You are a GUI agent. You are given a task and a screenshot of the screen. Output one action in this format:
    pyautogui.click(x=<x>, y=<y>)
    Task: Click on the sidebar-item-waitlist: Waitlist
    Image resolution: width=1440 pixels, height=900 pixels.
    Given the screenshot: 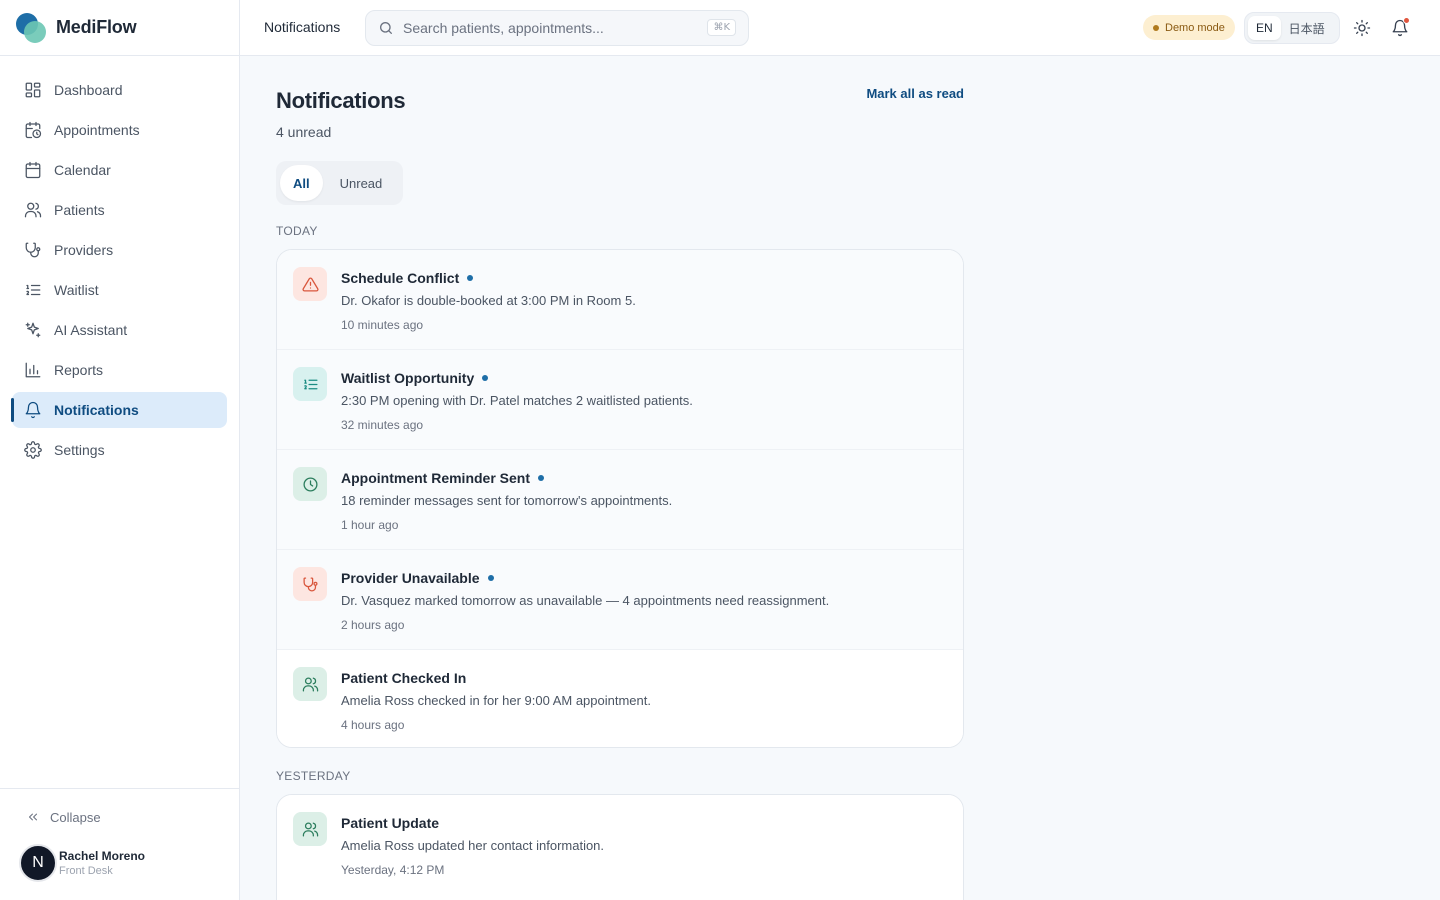 What is the action you would take?
    pyautogui.click(x=119, y=290)
    